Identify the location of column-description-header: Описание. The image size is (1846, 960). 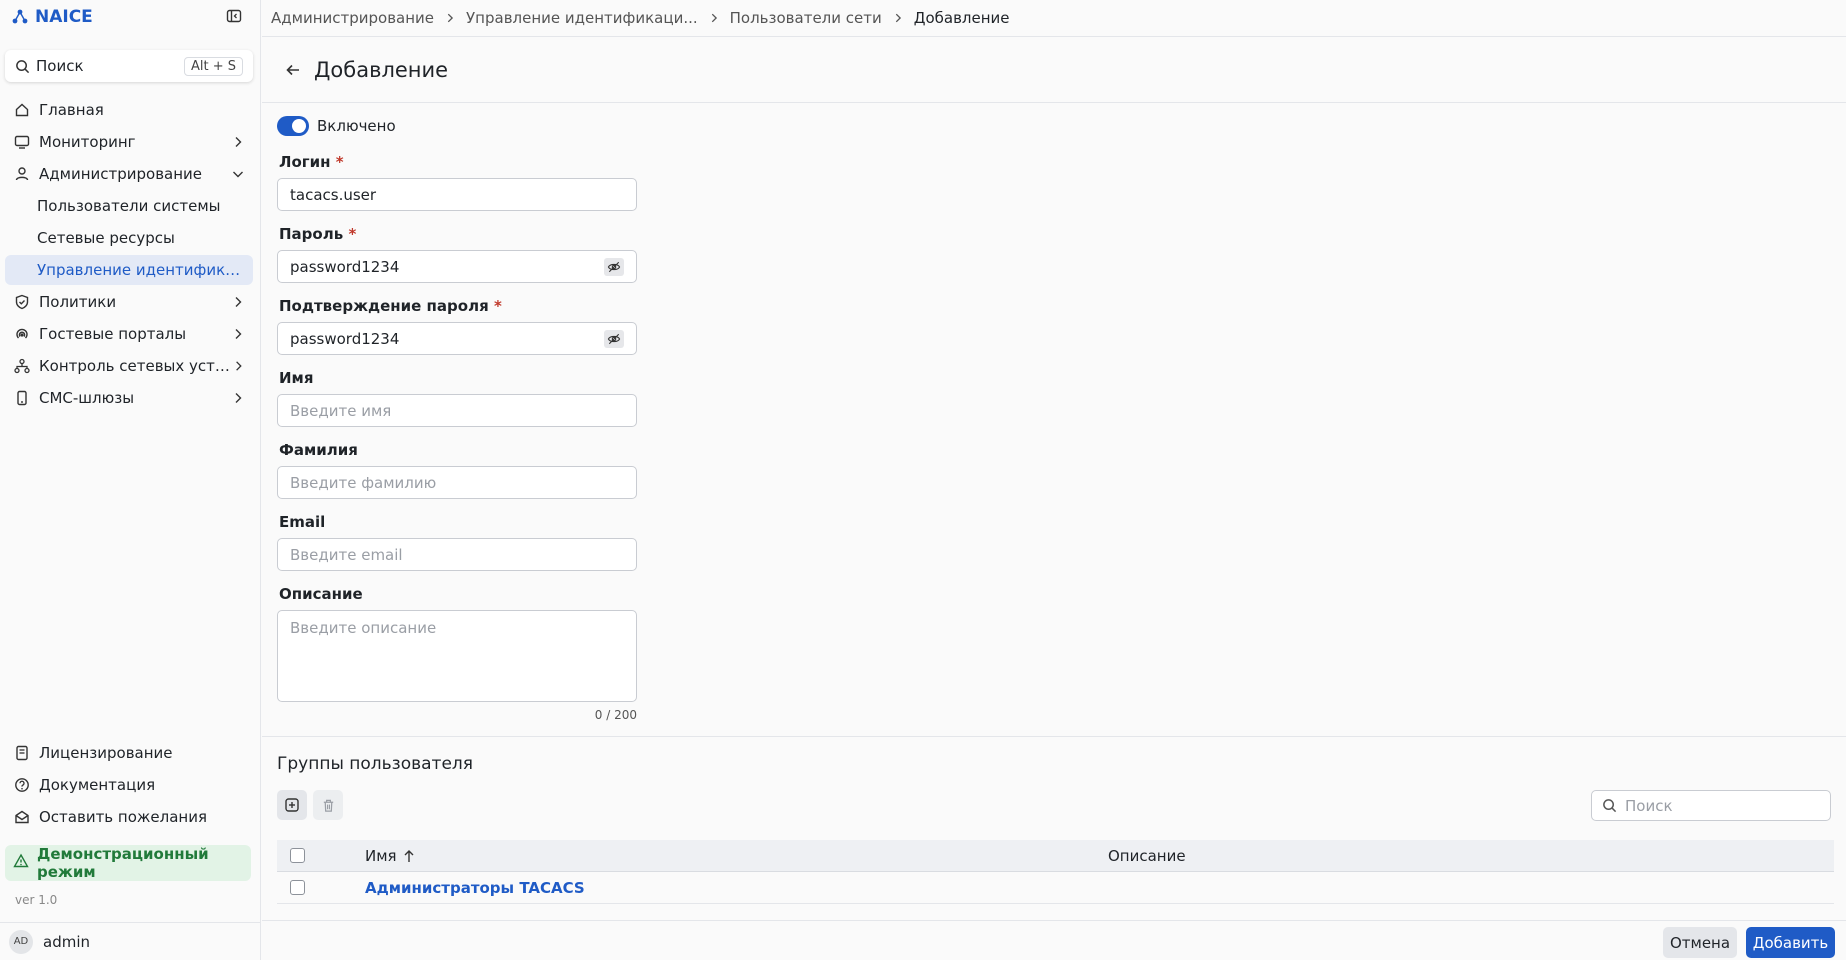
(1147, 855).